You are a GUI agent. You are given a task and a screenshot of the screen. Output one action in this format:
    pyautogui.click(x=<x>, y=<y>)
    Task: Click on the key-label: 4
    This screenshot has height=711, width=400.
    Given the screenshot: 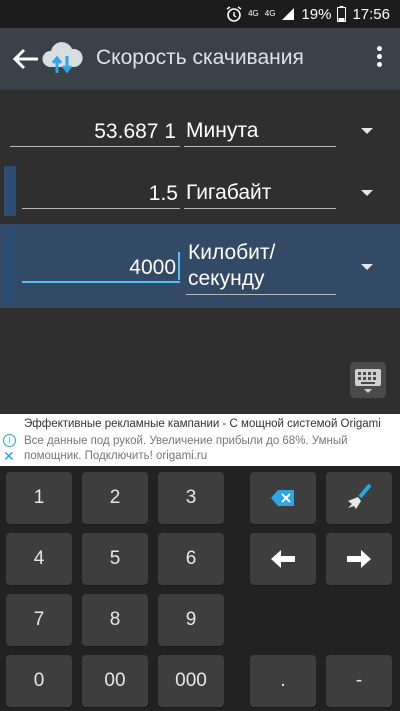 What is the action you would take?
    pyautogui.click(x=39, y=558)
    